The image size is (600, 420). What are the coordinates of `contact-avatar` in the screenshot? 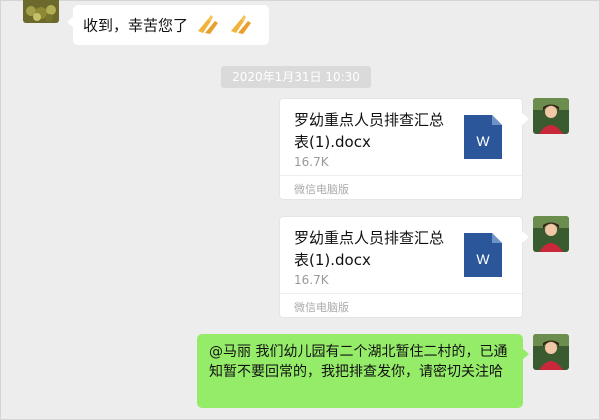 It's located at (41, 11).